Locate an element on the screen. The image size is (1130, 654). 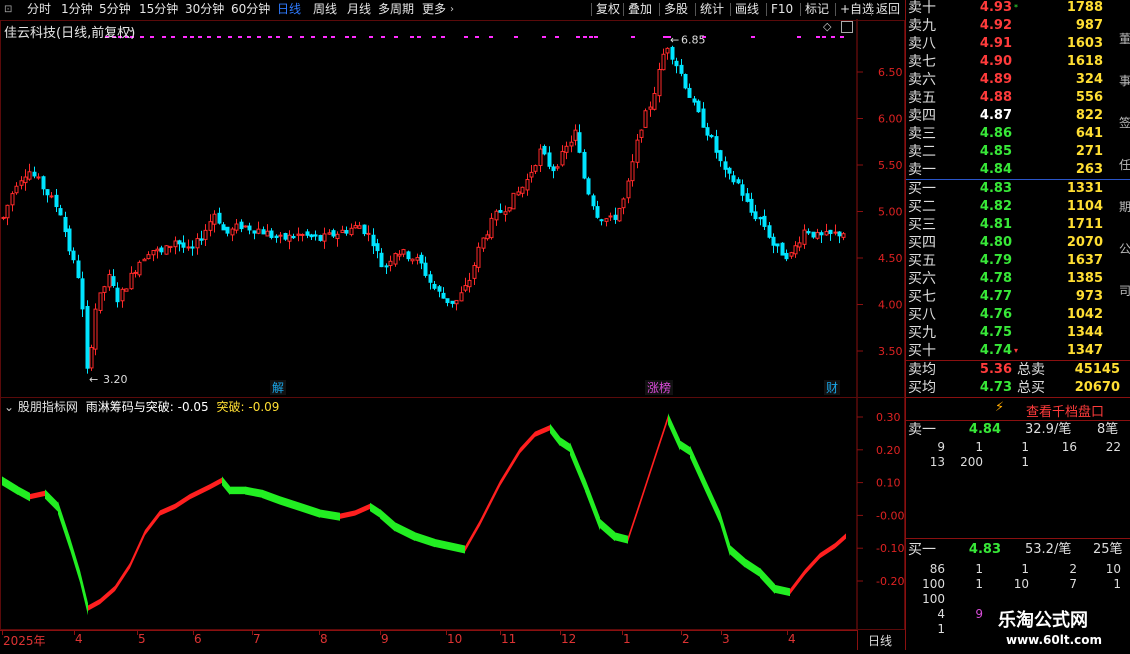
more-arrow-icon: › is located at coordinates (452, 9).